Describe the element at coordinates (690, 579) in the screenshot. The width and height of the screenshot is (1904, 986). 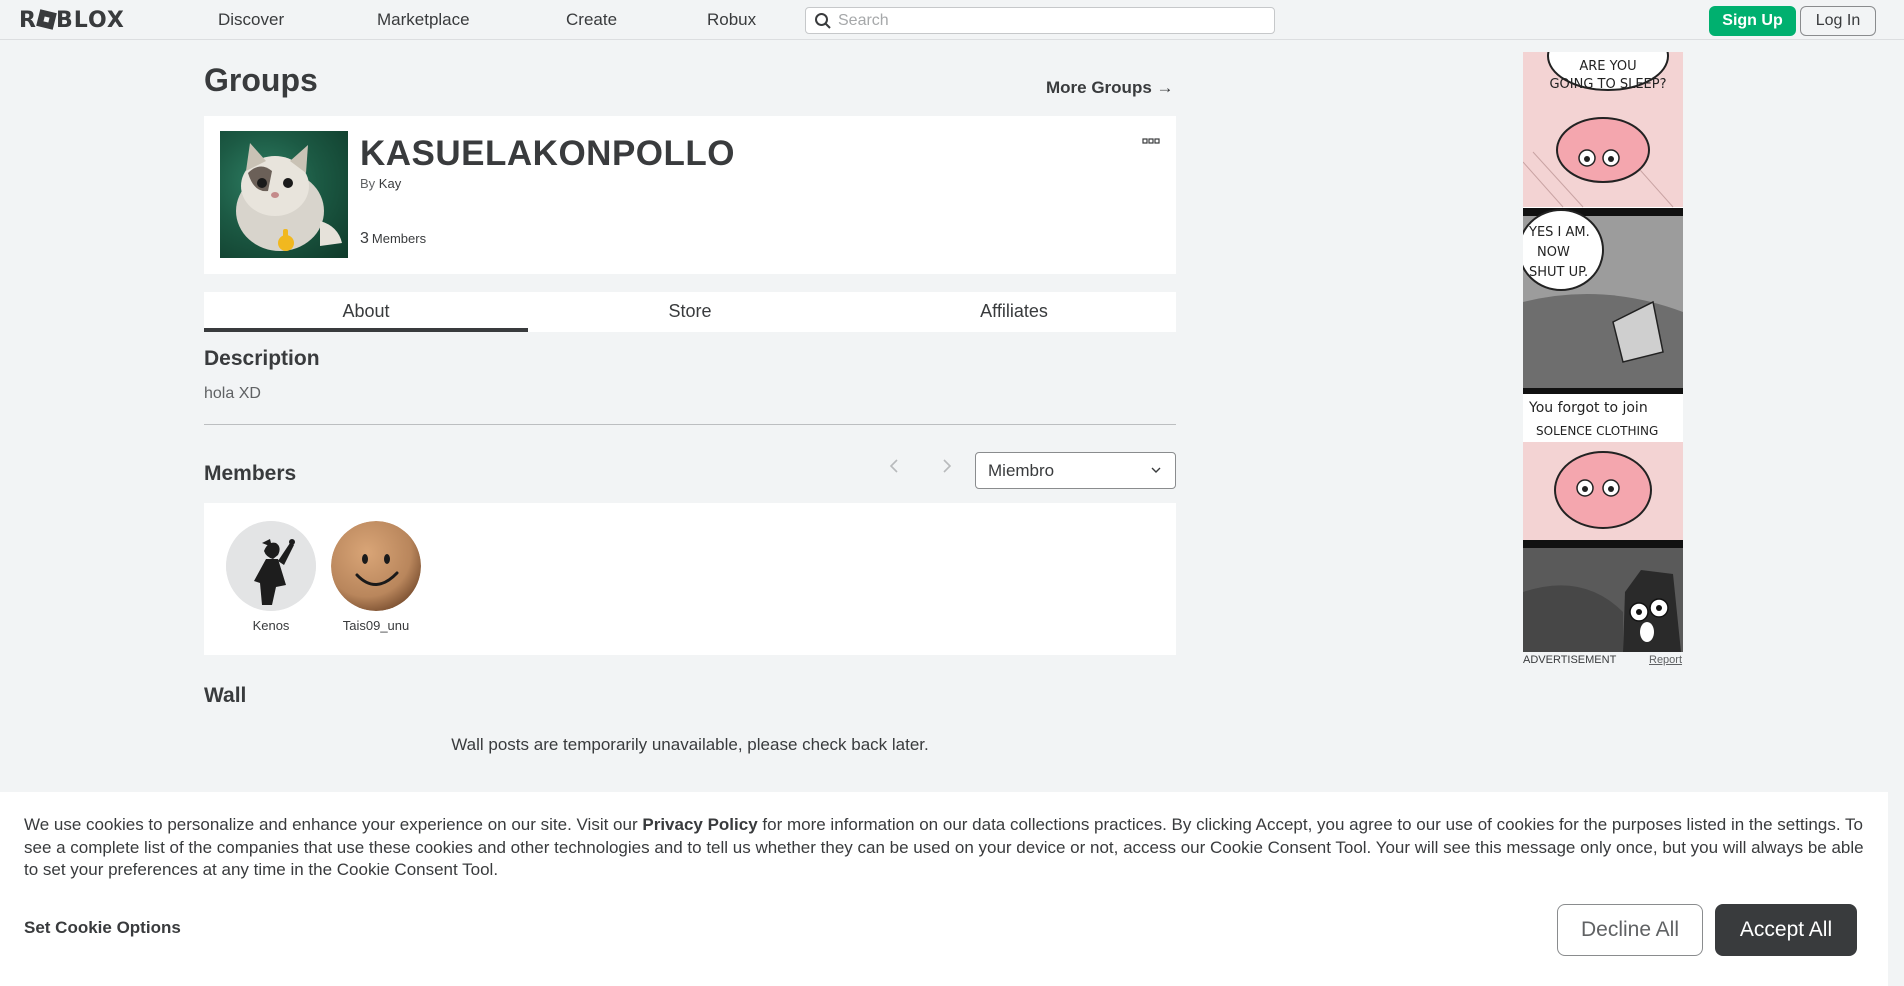
I see `members-list: Kenos Tais09_unu` at that location.